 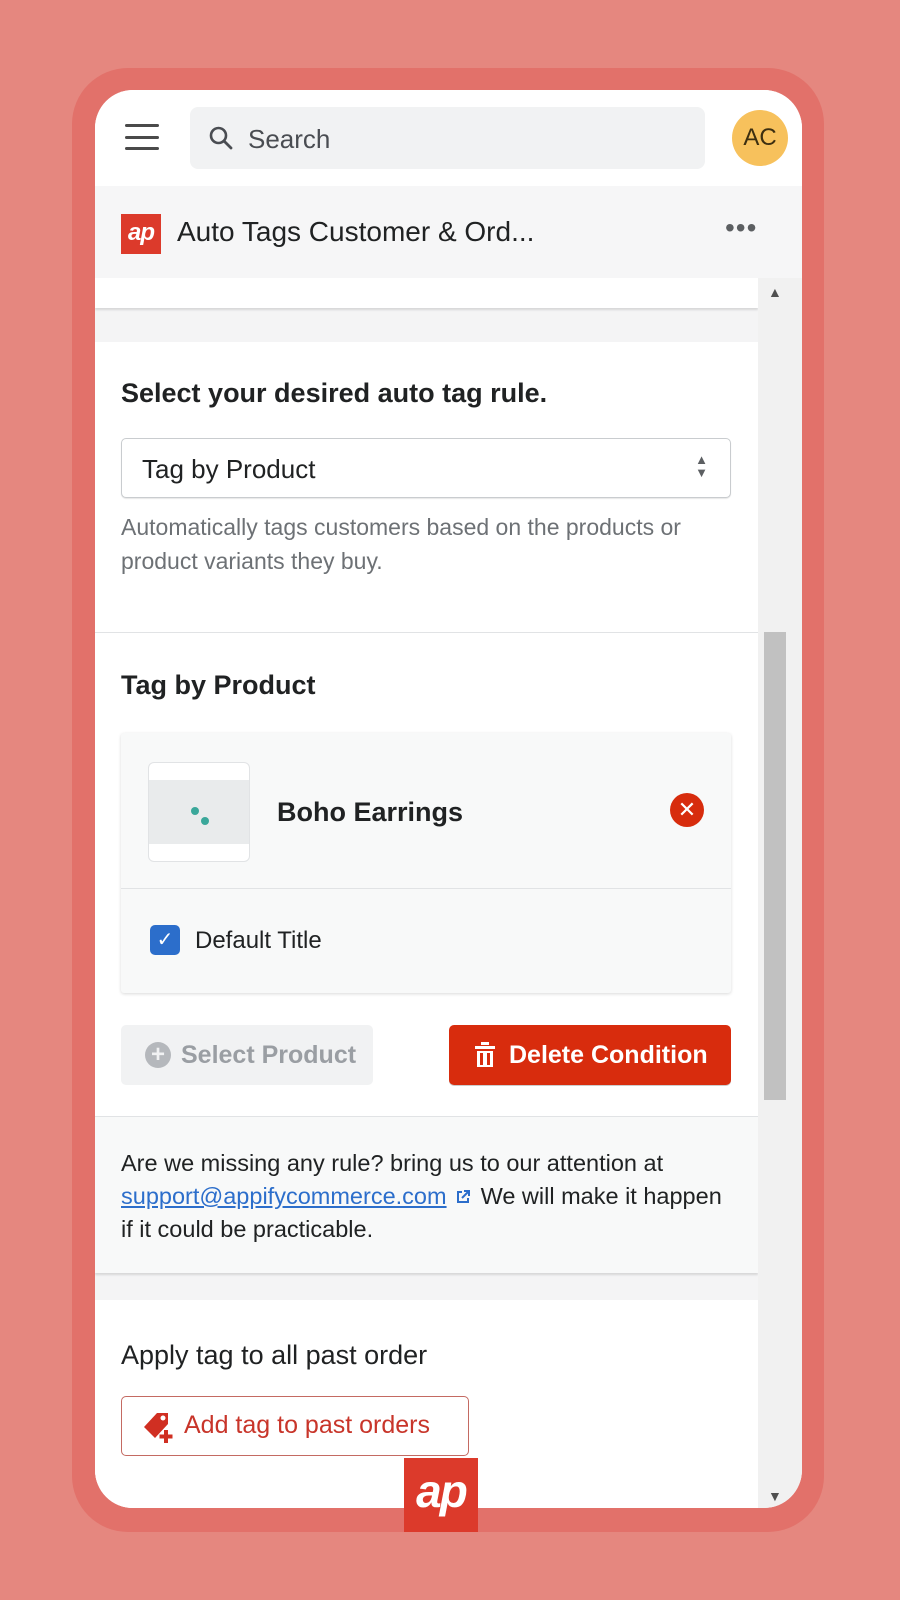 I want to click on search-placeholder: Search, so click(x=289, y=139).